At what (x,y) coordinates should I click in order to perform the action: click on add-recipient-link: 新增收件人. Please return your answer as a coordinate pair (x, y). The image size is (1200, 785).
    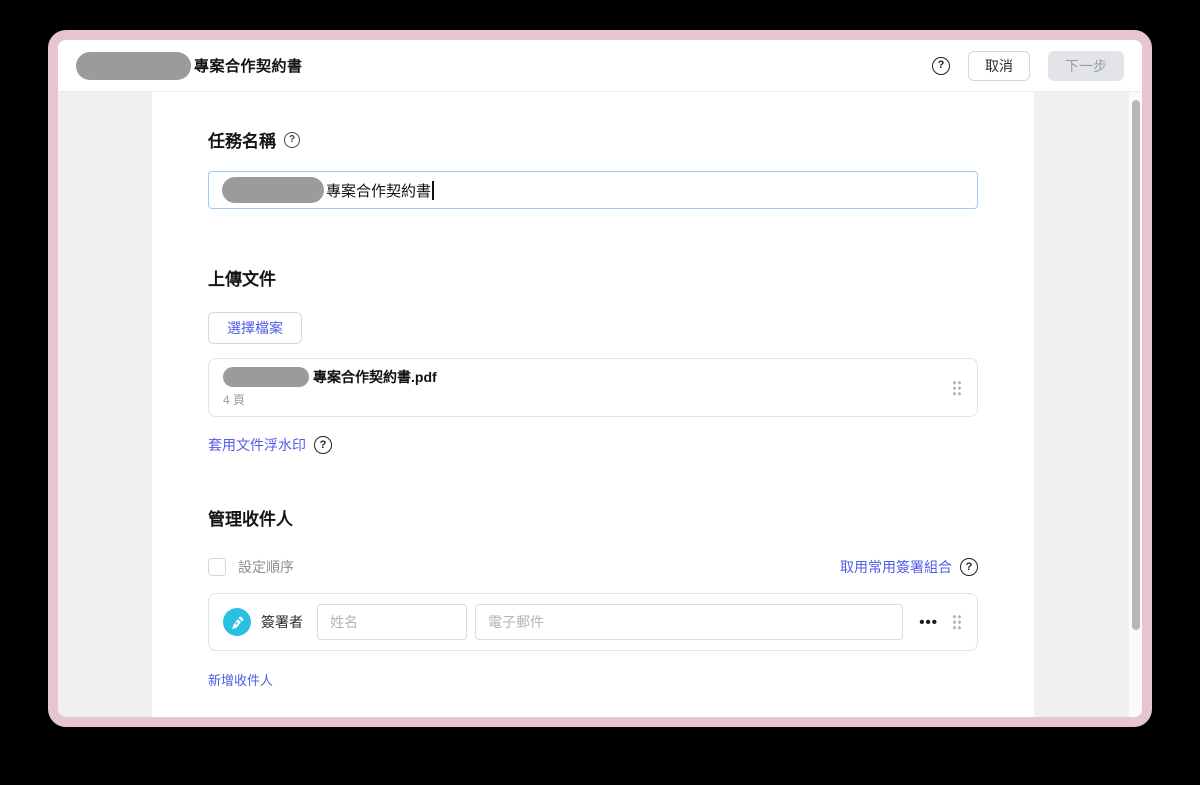
    Looking at the image, I should click on (240, 679).